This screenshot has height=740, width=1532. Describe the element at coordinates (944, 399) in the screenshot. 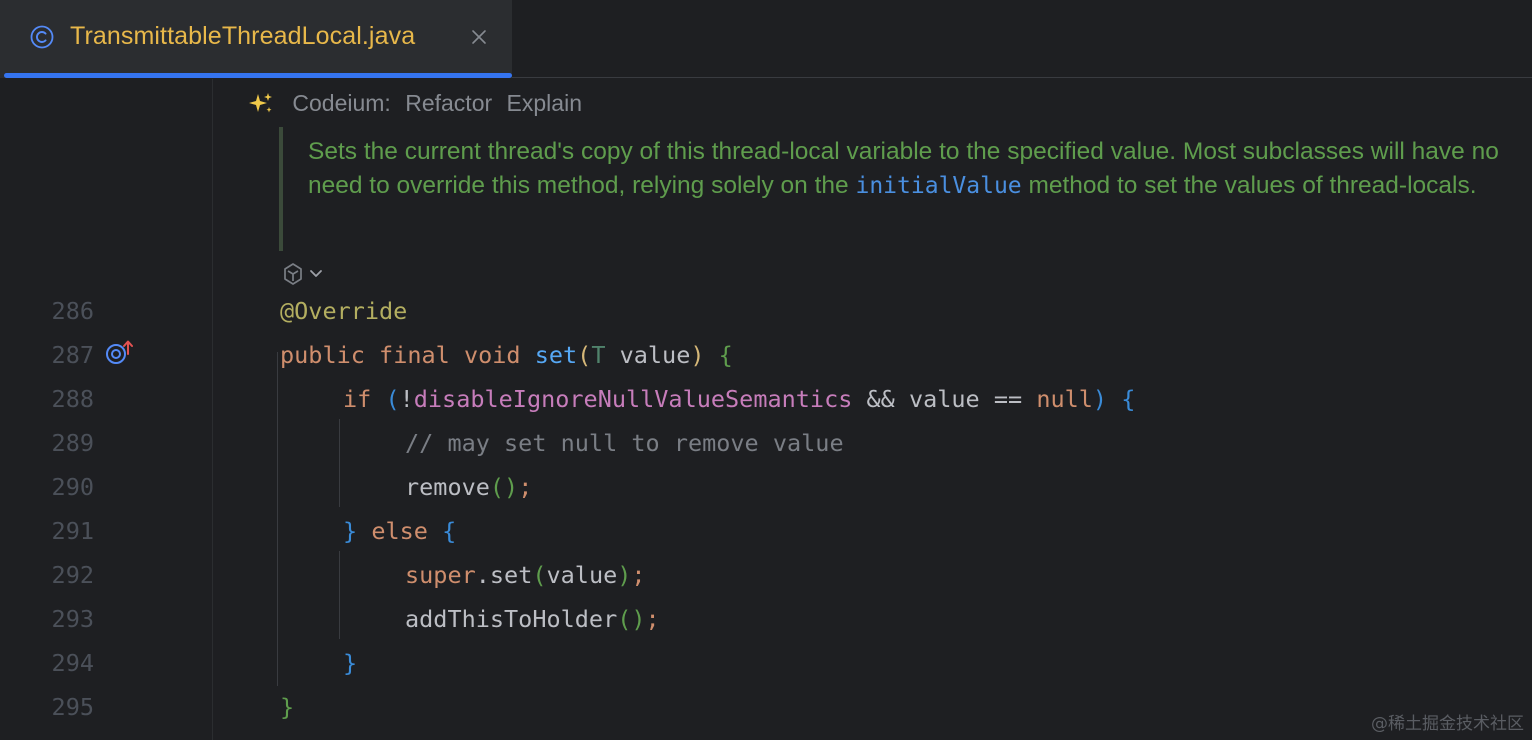

I see `code-token: && value ==` at that location.